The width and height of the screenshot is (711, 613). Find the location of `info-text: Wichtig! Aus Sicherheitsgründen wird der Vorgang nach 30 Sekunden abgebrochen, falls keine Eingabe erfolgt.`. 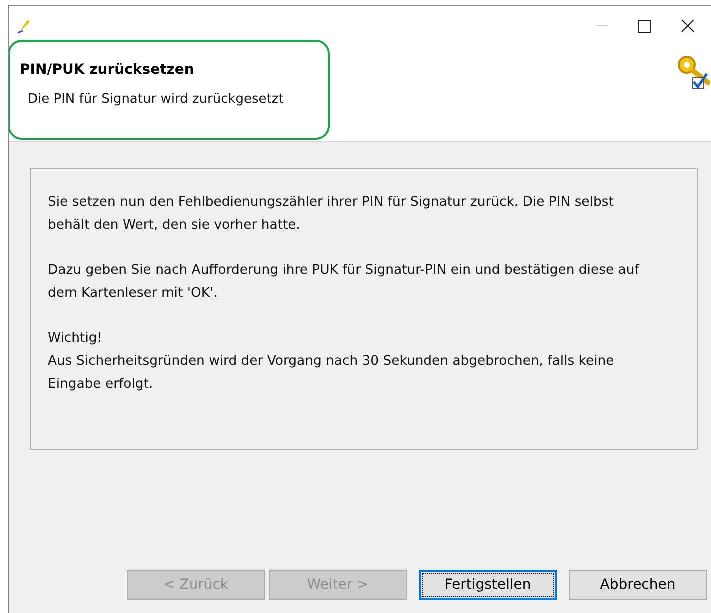

info-text: Wichtig! Aus Sicherheitsgründen wird der Vorgang nach 30 Sekunden abgebrochen, falls keine Eingabe erfolgt. is located at coordinates (332, 362).